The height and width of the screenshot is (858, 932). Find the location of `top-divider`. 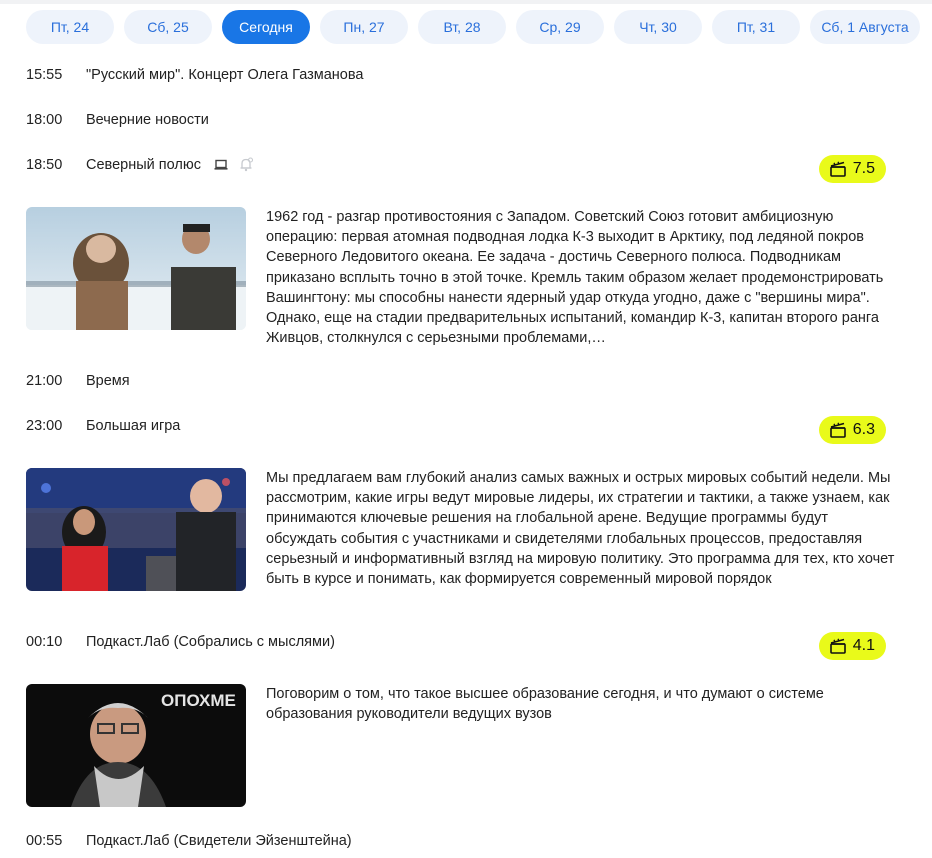

top-divider is located at coordinates (466, 2).